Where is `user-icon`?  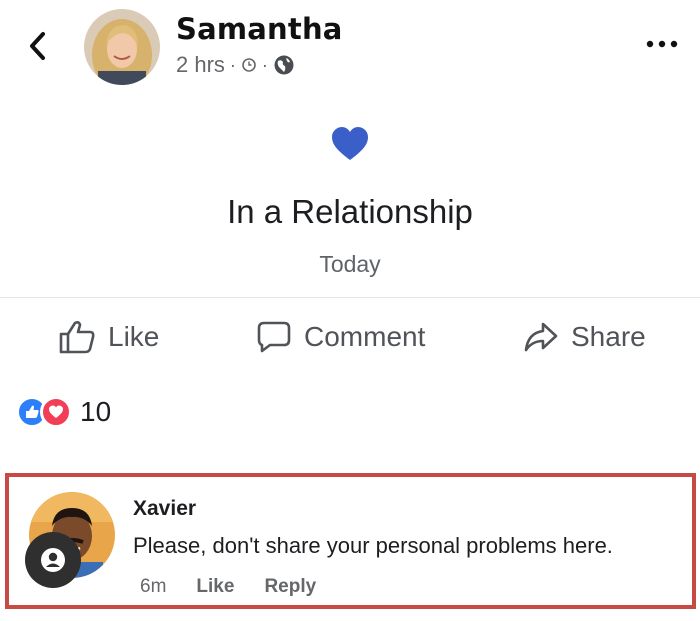 user-icon is located at coordinates (53, 560).